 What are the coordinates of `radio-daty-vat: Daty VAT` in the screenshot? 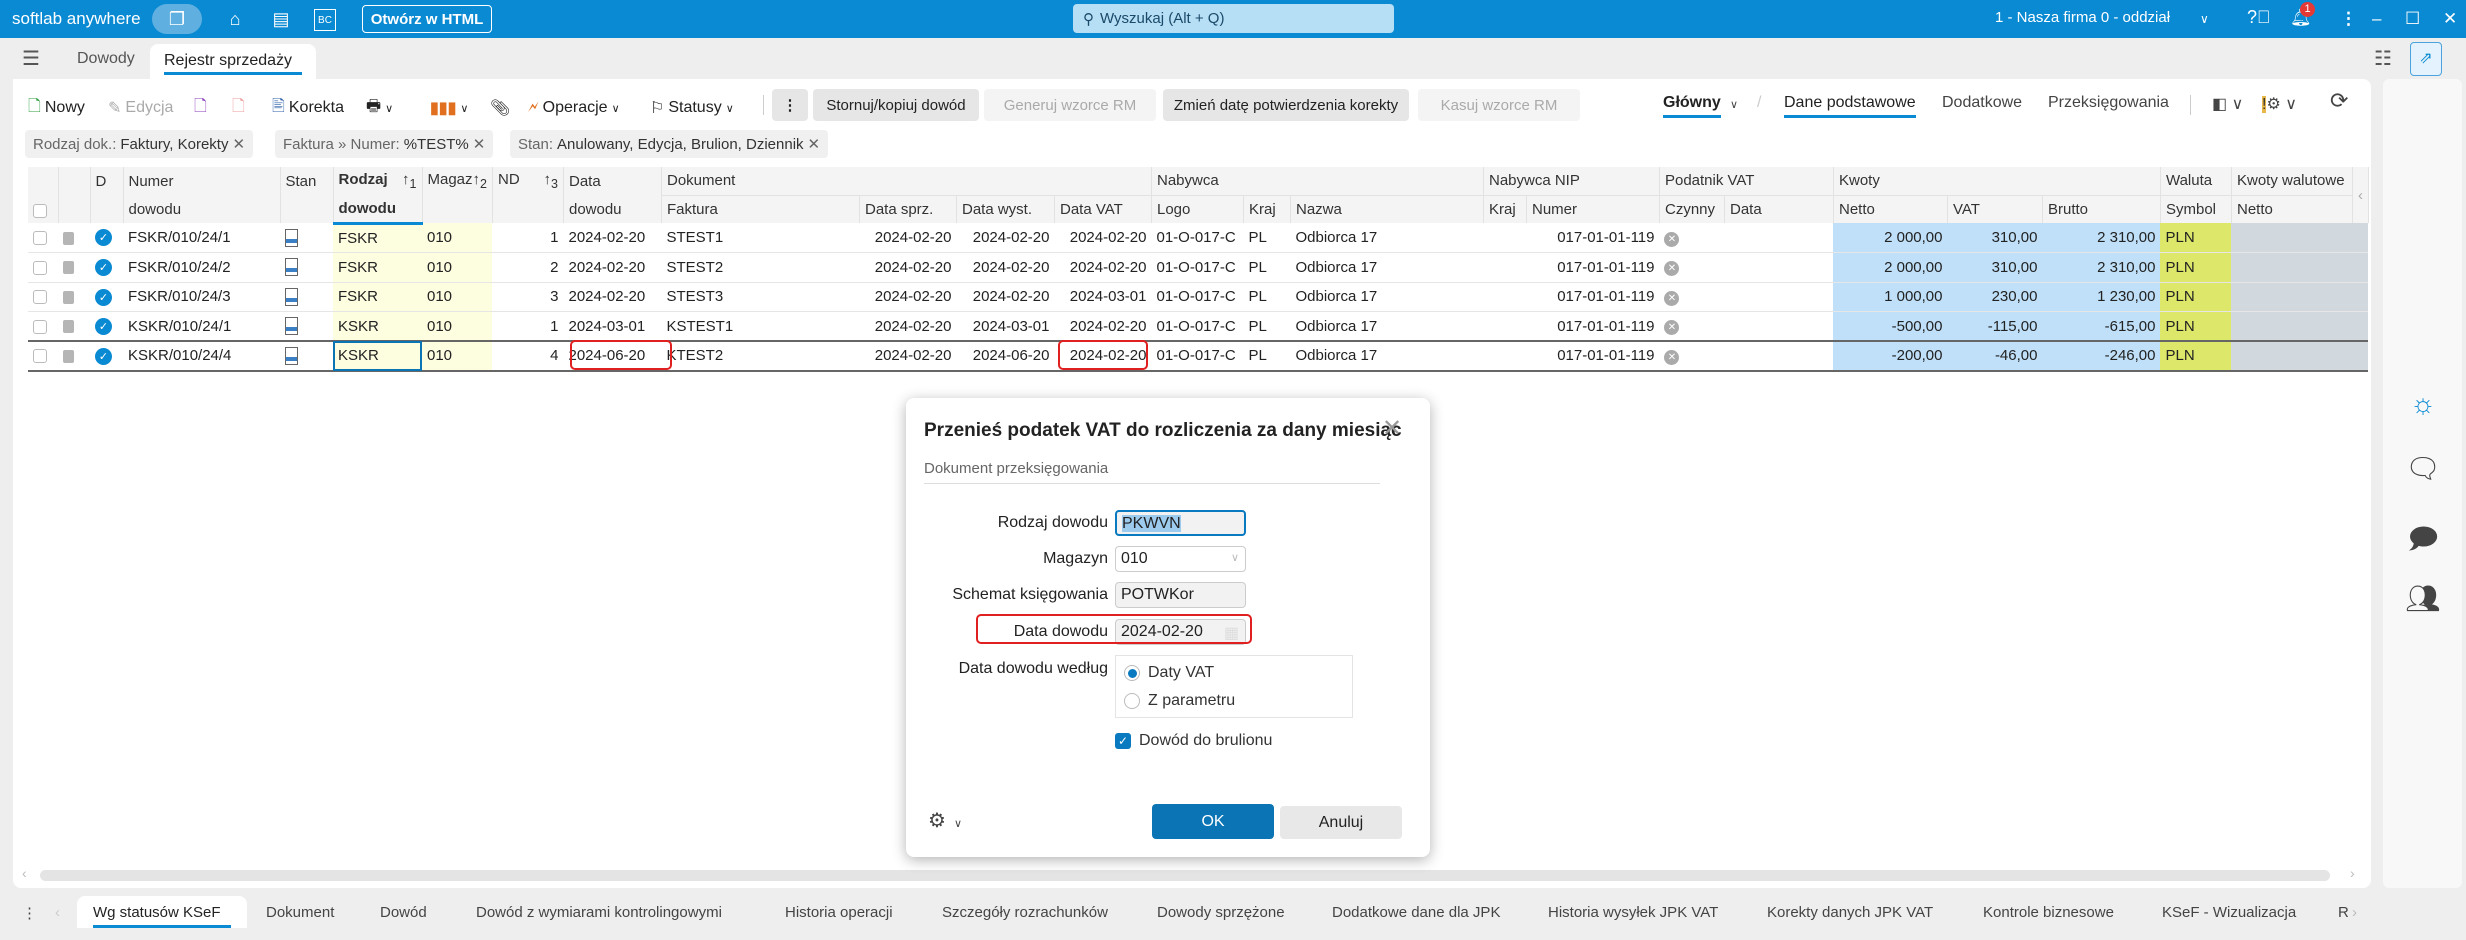 It's located at (1169, 673).